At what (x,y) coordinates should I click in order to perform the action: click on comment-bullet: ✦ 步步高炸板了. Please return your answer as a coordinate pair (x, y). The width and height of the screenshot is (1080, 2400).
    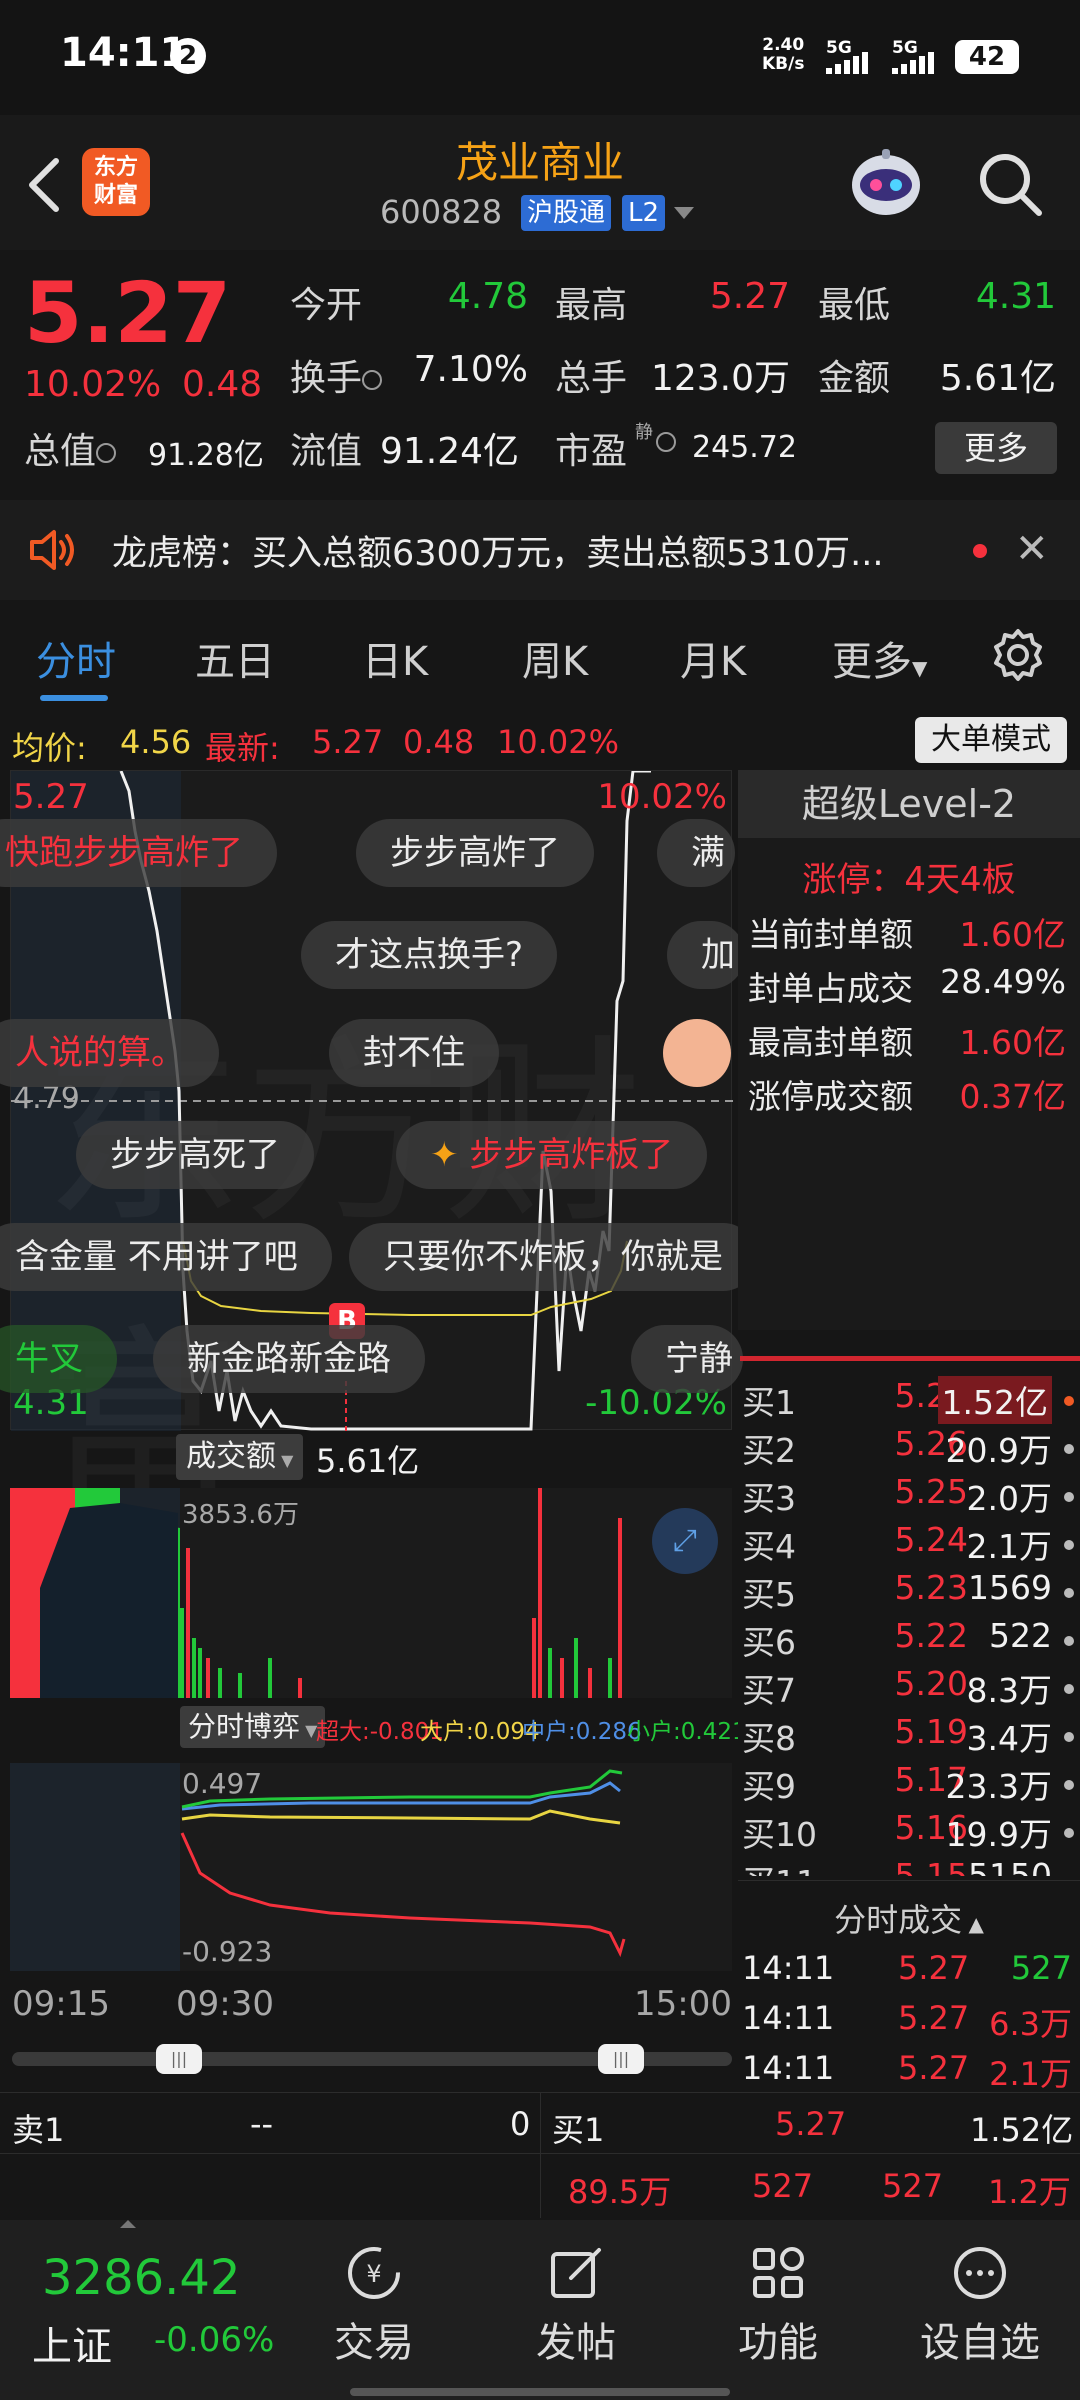
    Looking at the image, I should click on (552, 1155).